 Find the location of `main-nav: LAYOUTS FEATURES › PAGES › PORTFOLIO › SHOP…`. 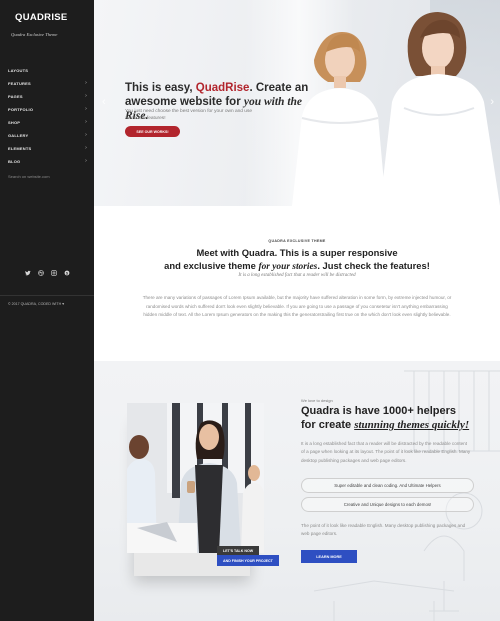

main-nav: LAYOUTS FEATURES › PAGES › PORTFOLIO › SHOP… is located at coordinates (47, 116).